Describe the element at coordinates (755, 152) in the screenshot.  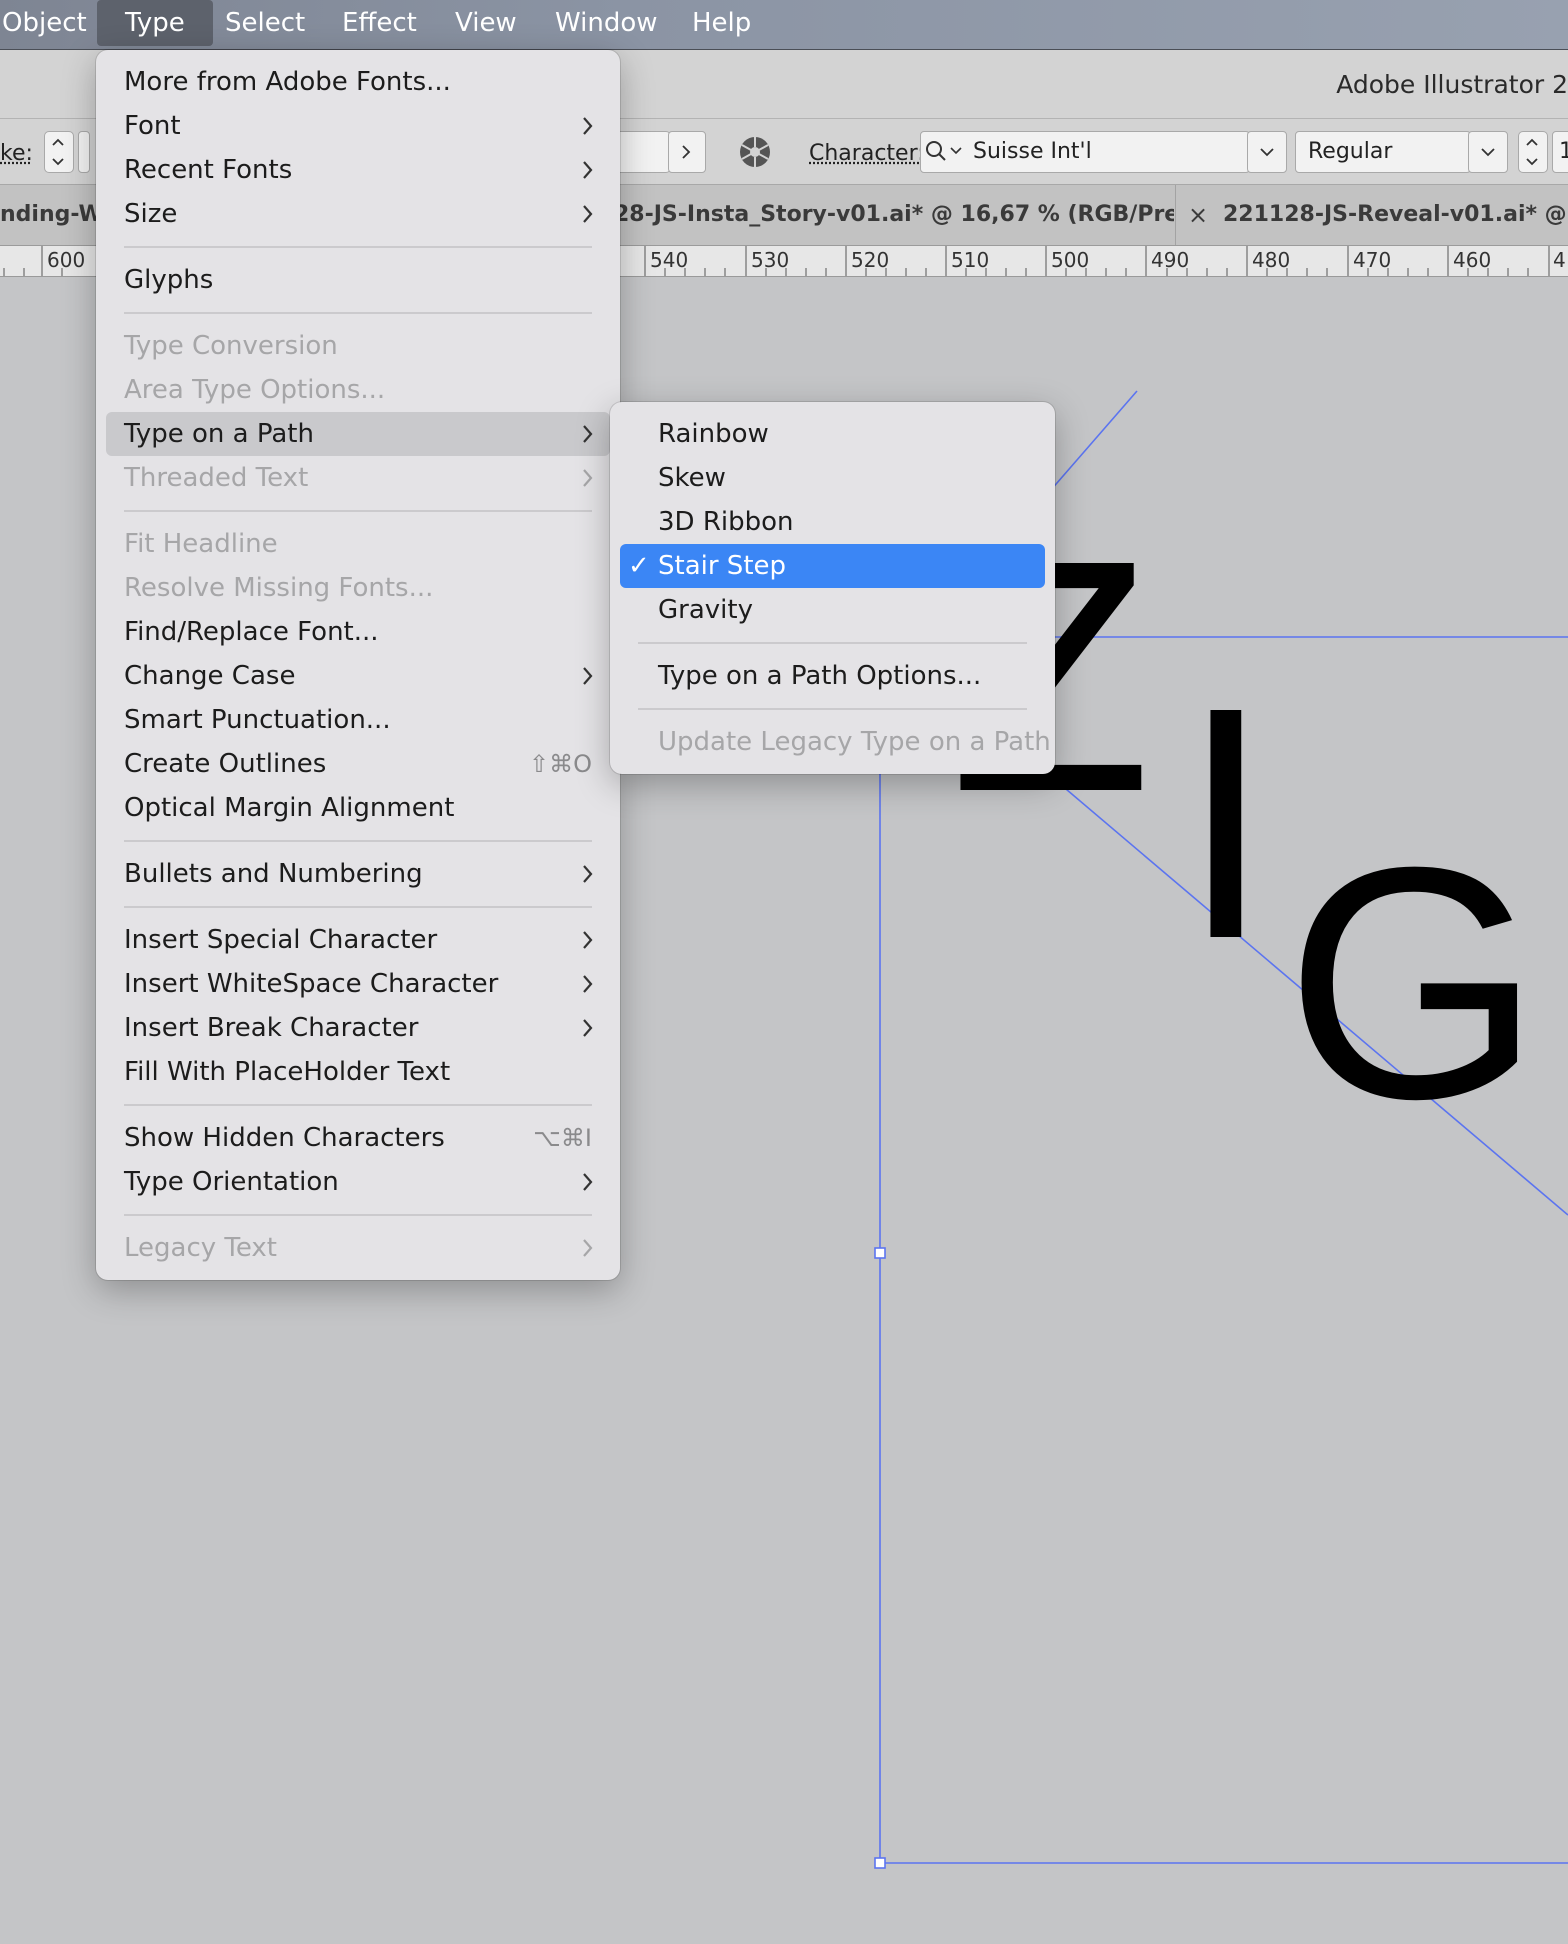
I see `recolor-artwork-icon` at that location.